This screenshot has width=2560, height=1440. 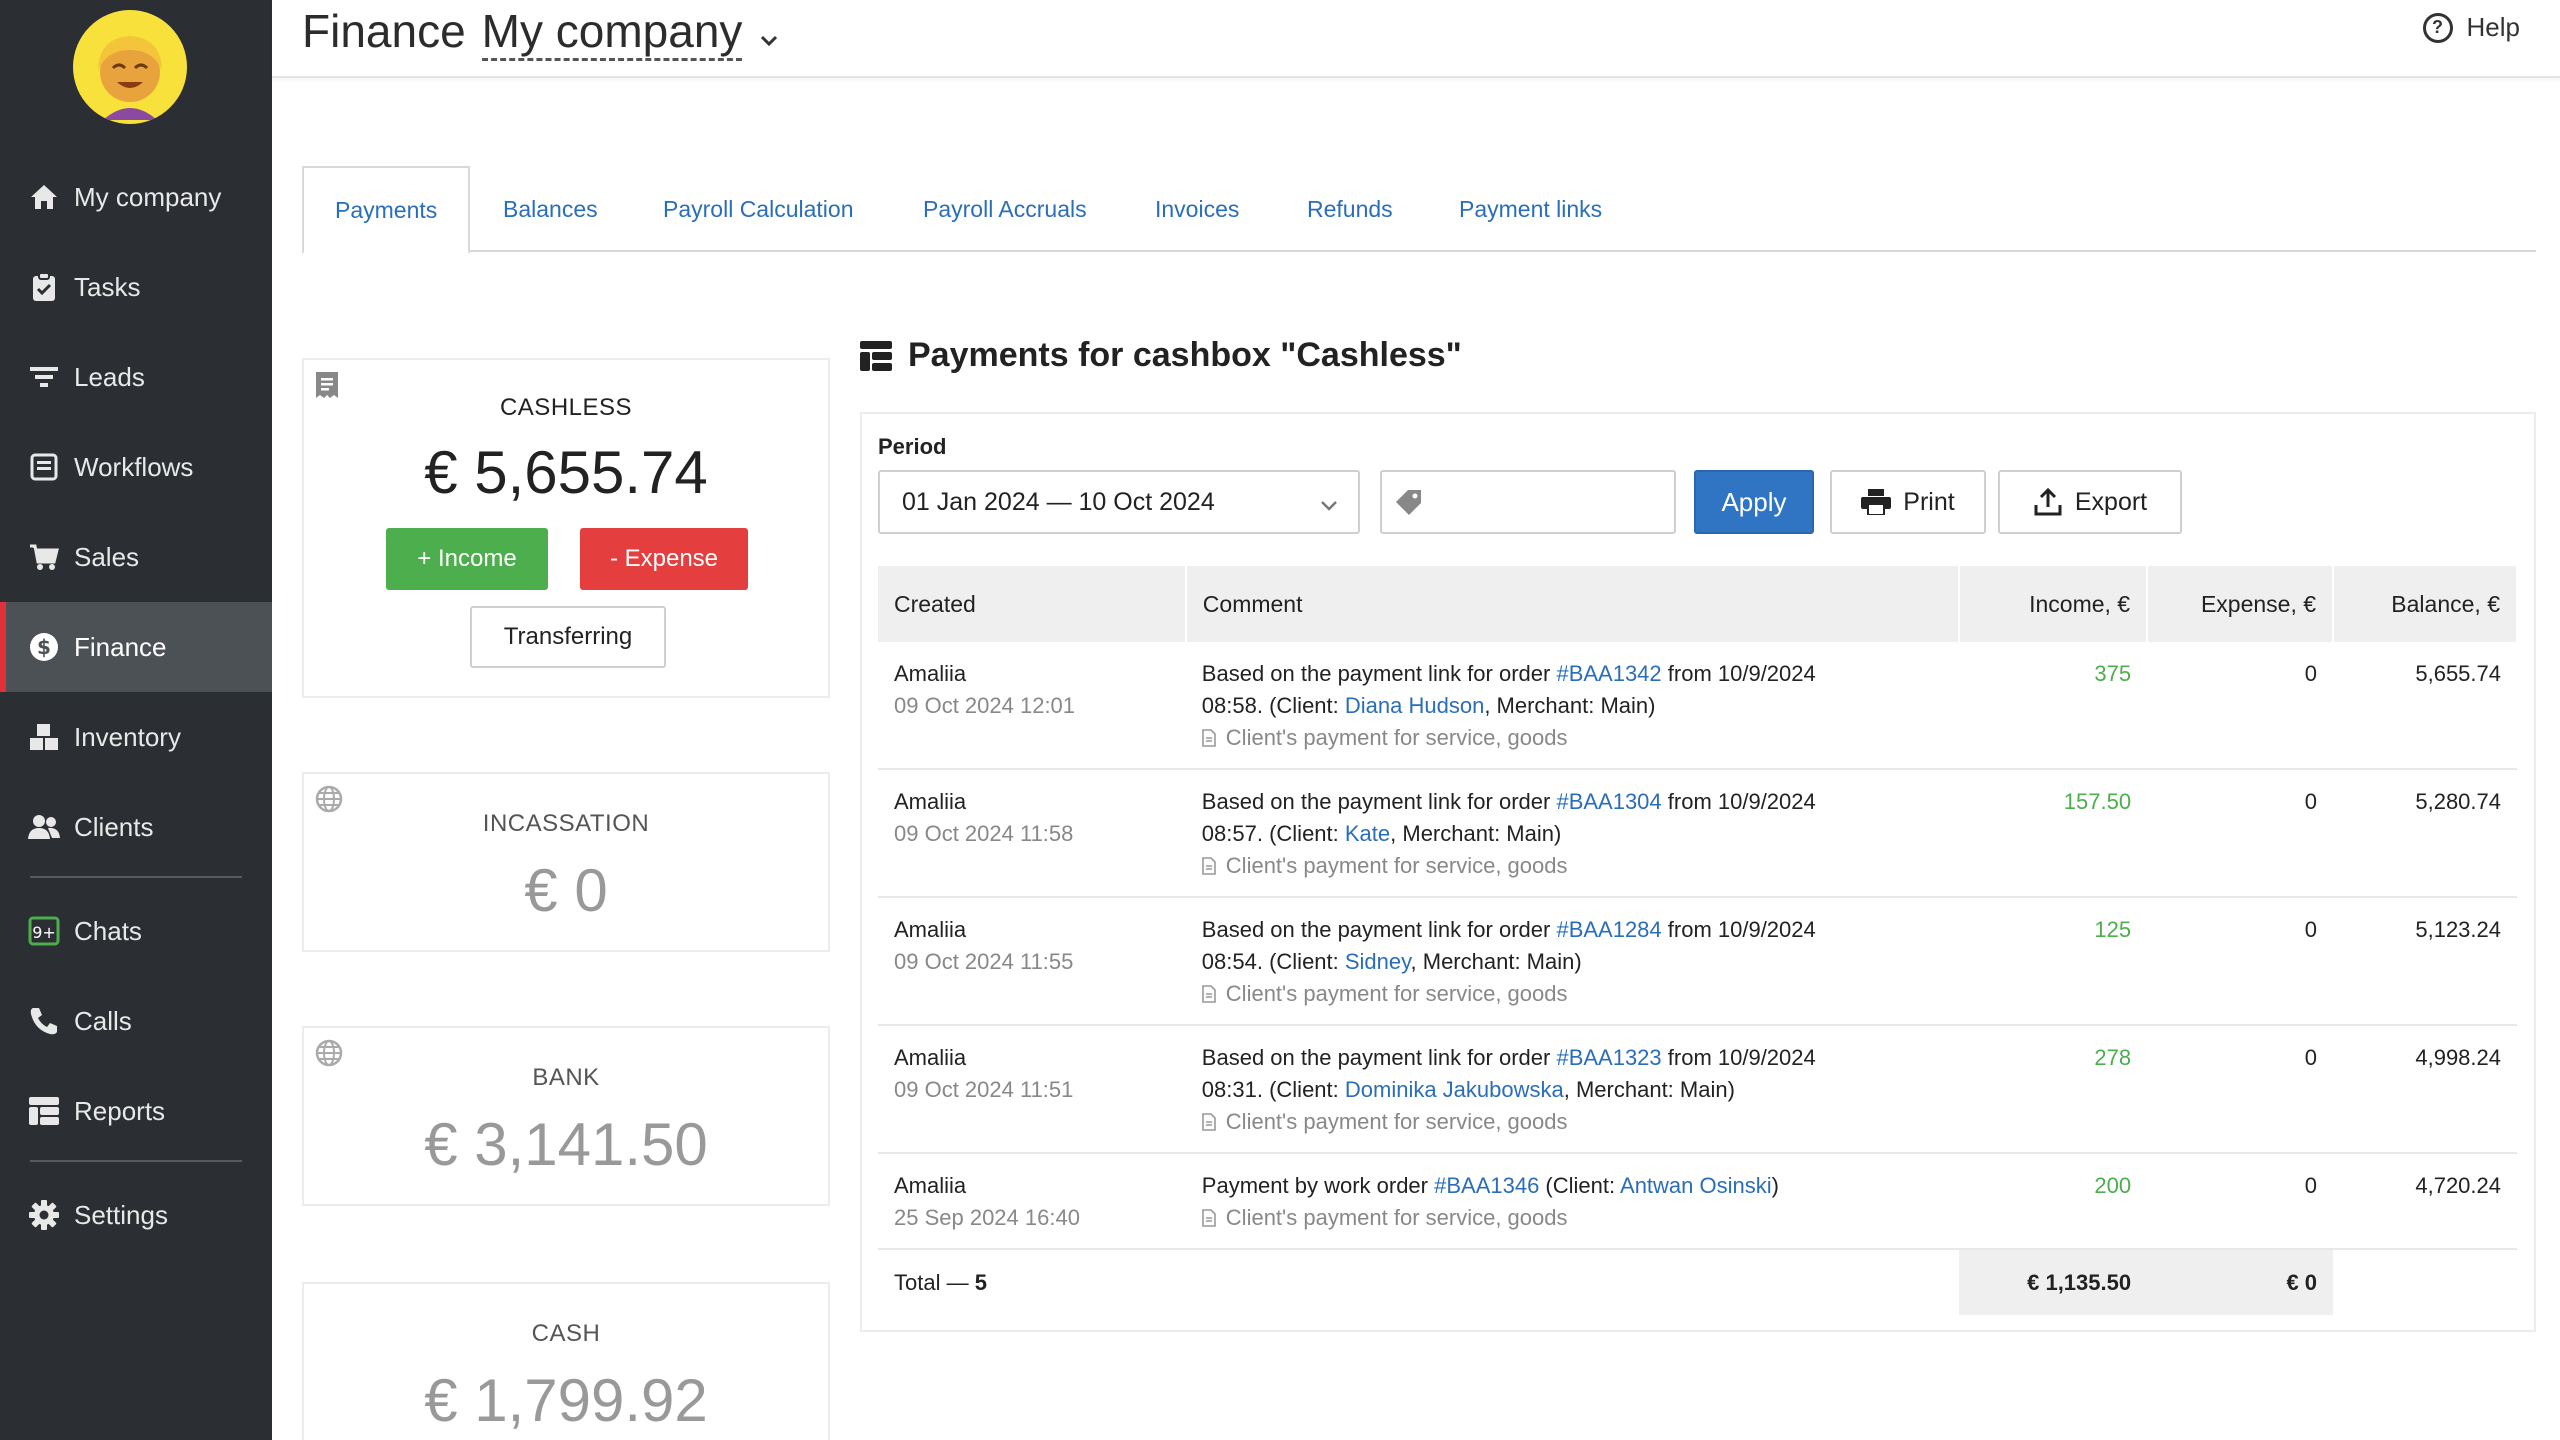 What do you see at coordinates (148, 196) in the screenshot?
I see `sidebar-item-label: My company` at bounding box center [148, 196].